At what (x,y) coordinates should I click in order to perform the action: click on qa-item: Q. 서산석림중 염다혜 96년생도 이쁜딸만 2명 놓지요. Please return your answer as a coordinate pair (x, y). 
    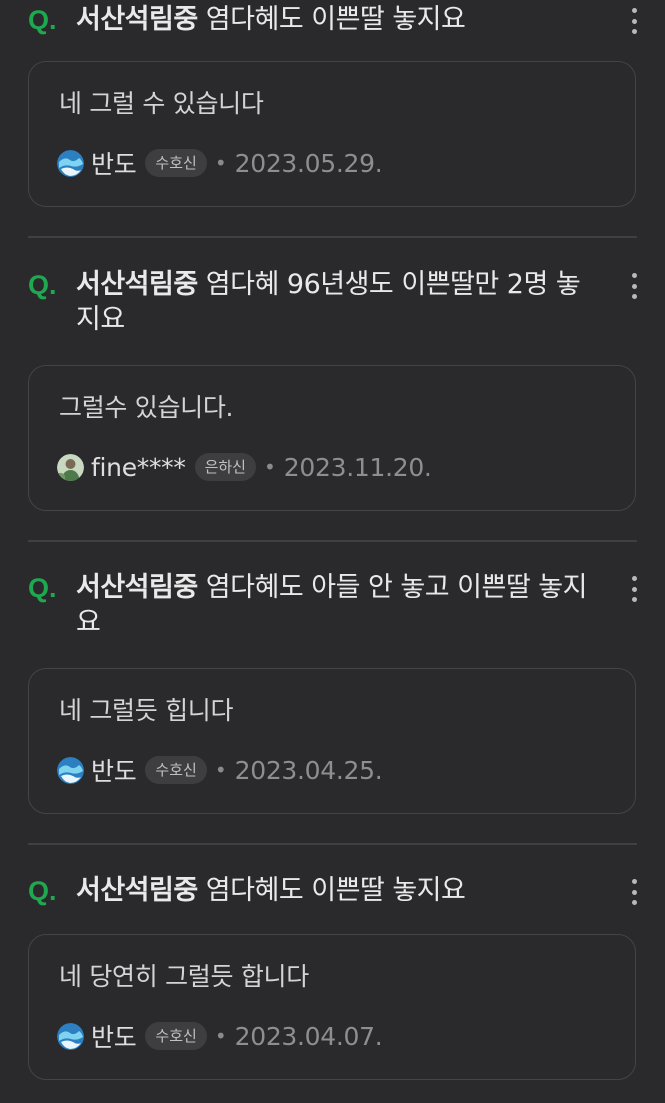
    Looking at the image, I should click on (332, 302).